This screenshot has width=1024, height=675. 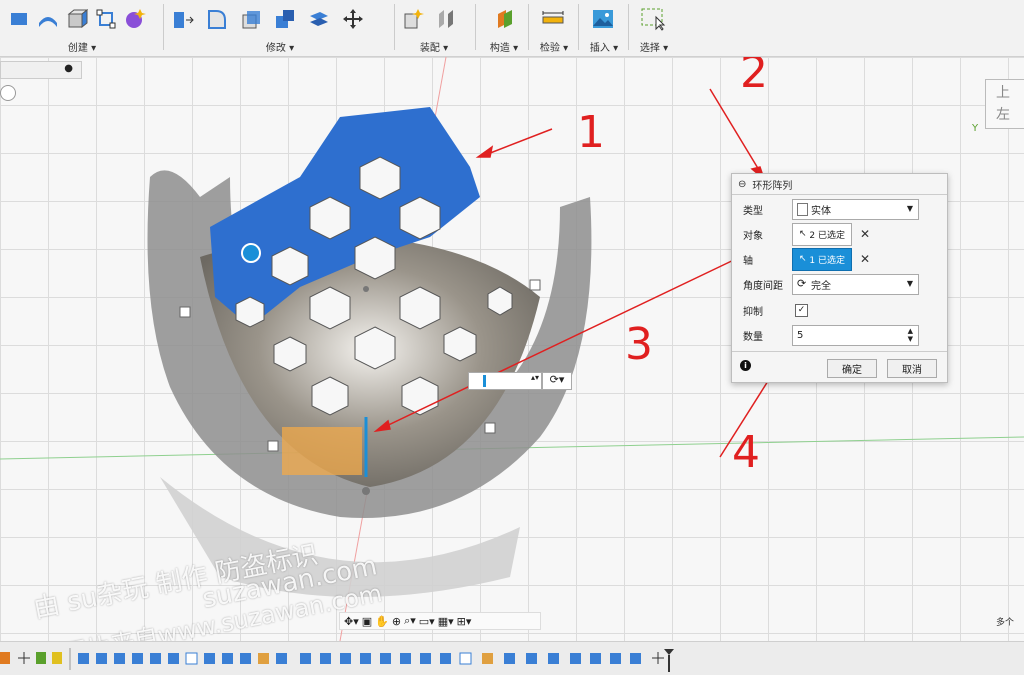 I want to click on spinner-icon: ▴▾, so click(x=535, y=377).